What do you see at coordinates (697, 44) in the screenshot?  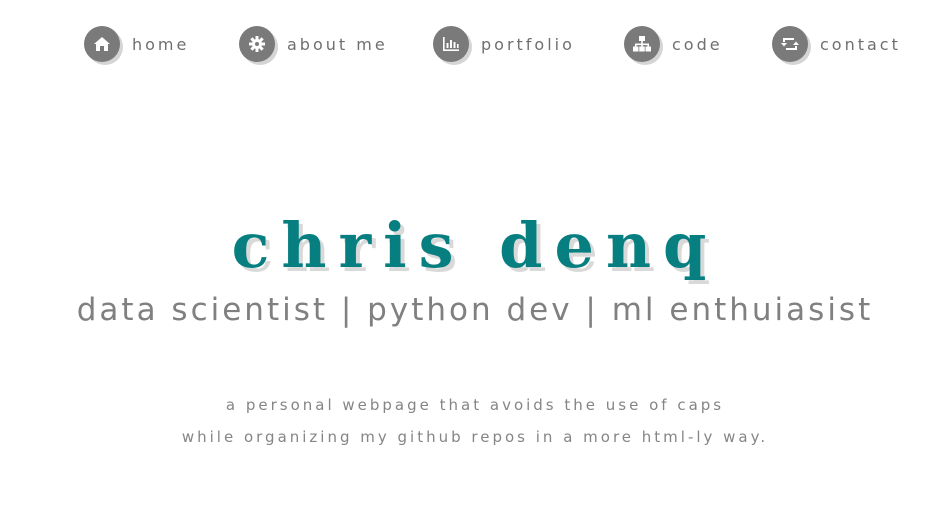 I see `nav-label-code: code` at bounding box center [697, 44].